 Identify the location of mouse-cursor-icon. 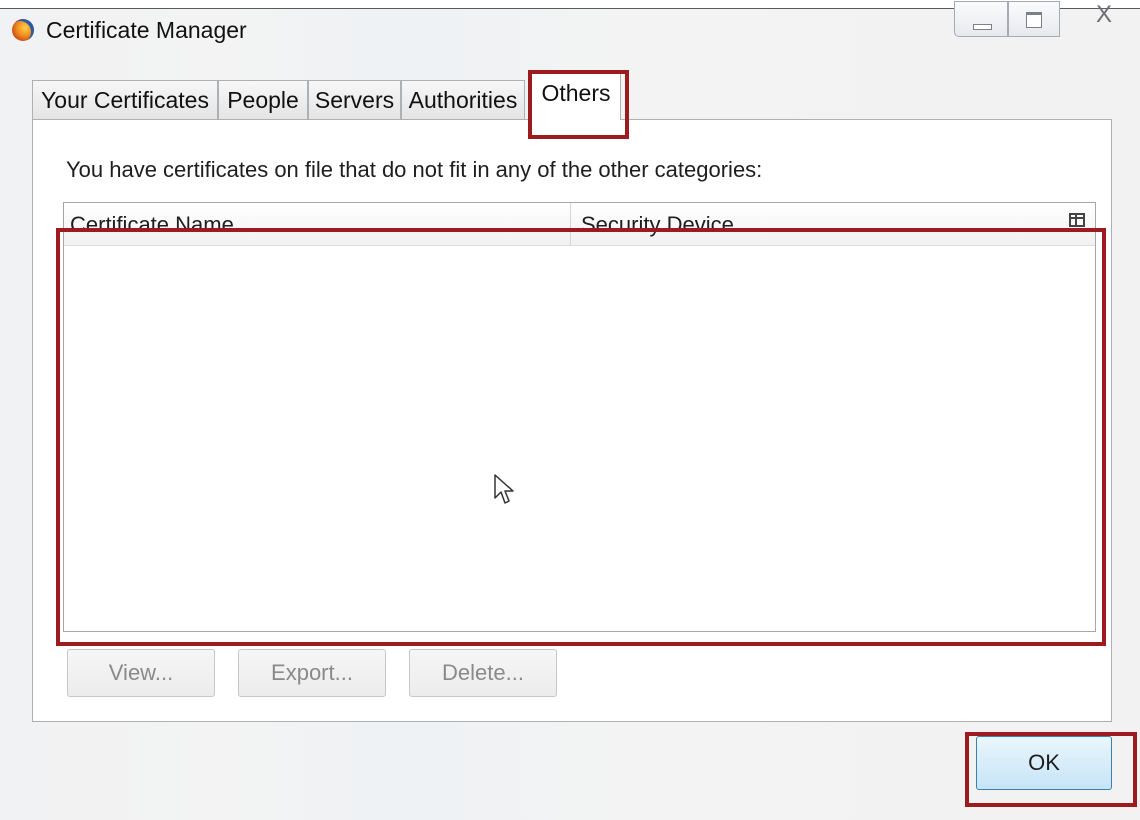
(504, 489).